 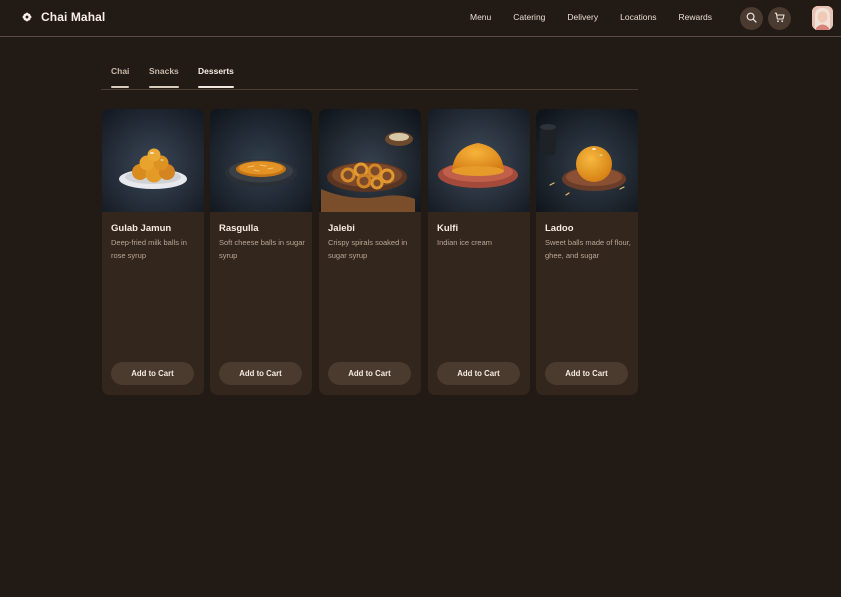 I want to click on product-card-kulfi: Kulfi Indian ice cream Add to Cart, so click(x=479, y=252).